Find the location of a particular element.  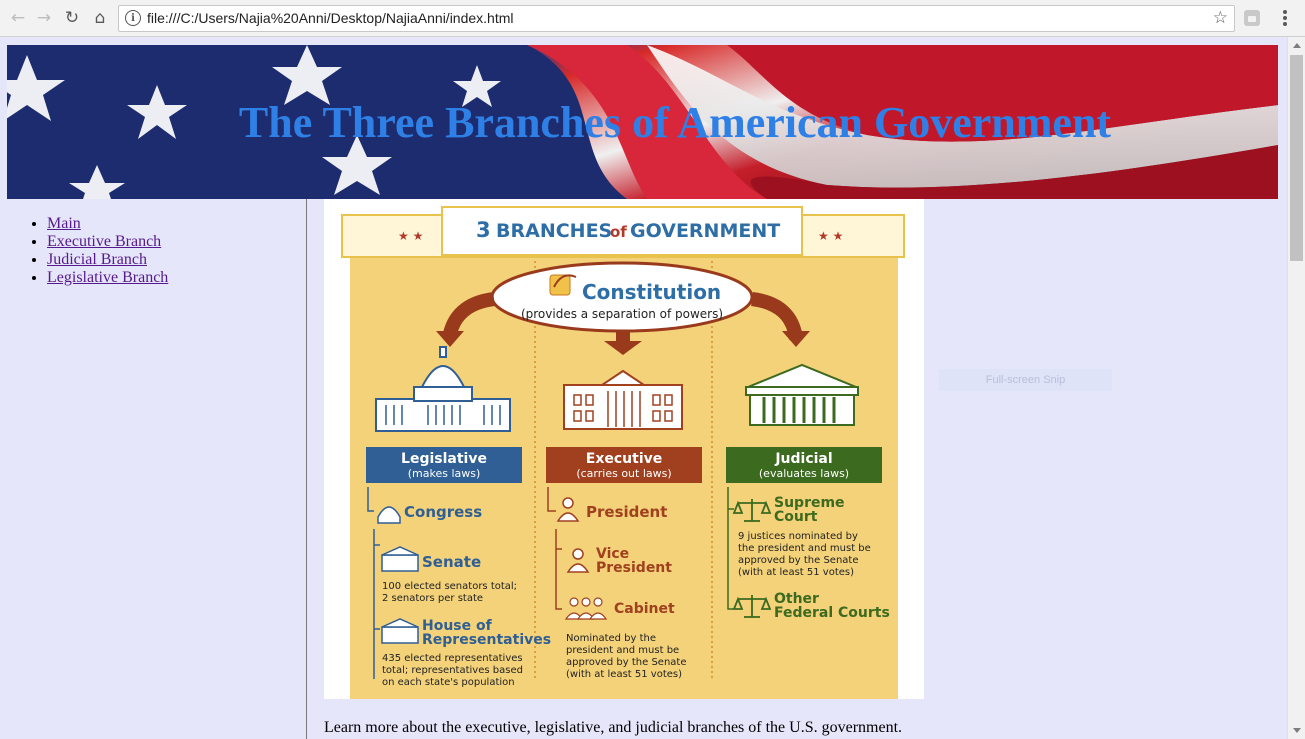

senate-label: Senate is located at coordinates (451, 562).